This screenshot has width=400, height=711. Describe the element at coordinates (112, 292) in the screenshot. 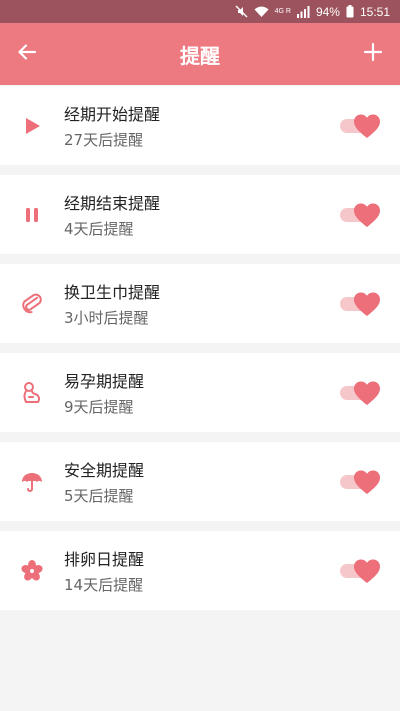

I see `reminder-title: 换卫生巾提醒` at that location.